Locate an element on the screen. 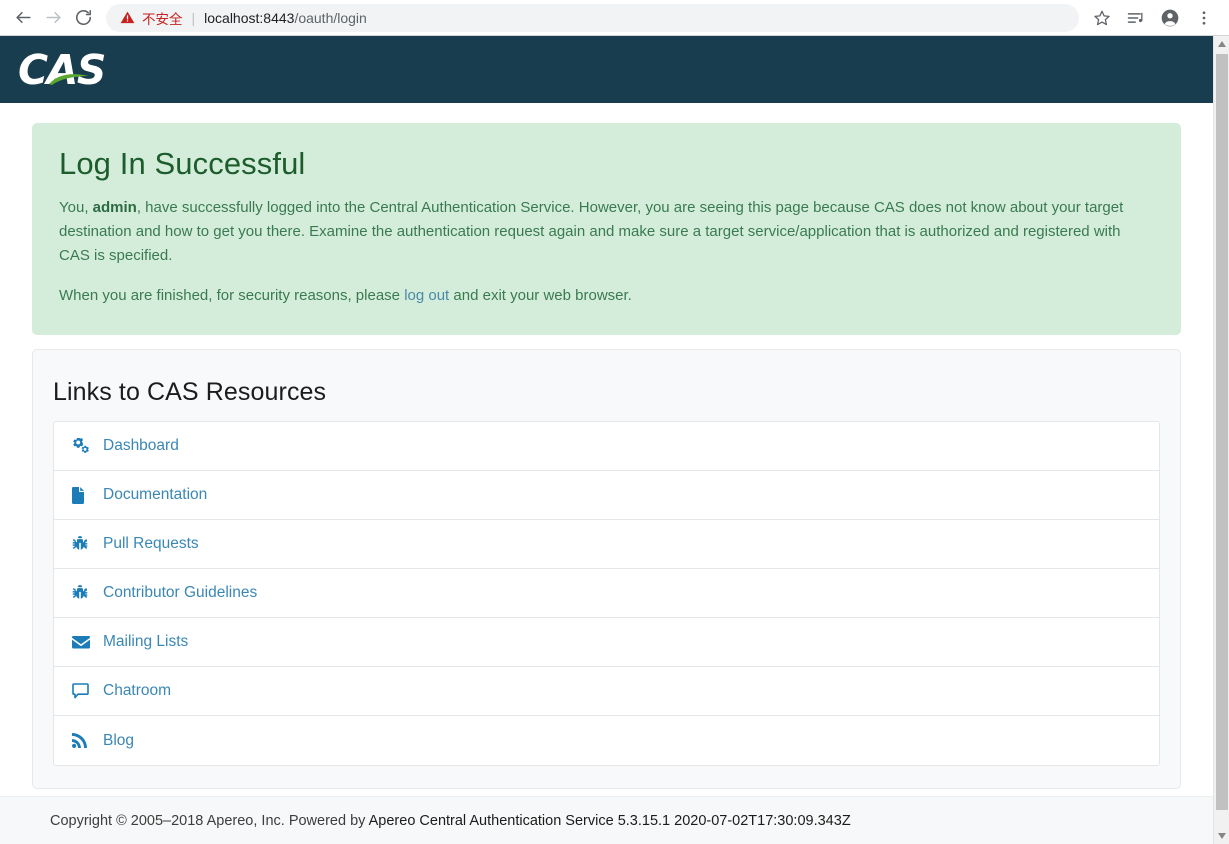 This screenshot has width=1229, height=844. list-item-chatroom: Chatroom is located at coordinates (606, 691).